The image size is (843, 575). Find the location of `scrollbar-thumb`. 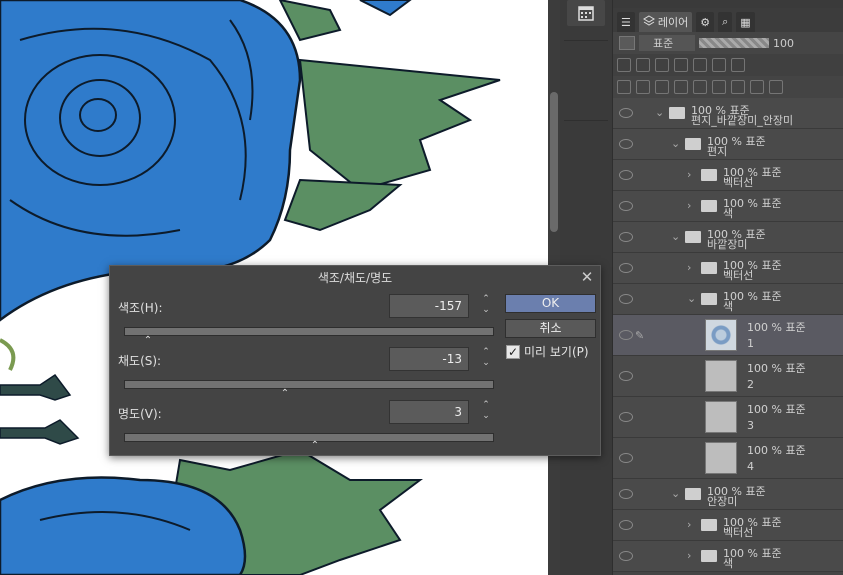

scrollbar-thumb is located at coordinates (554, 162).